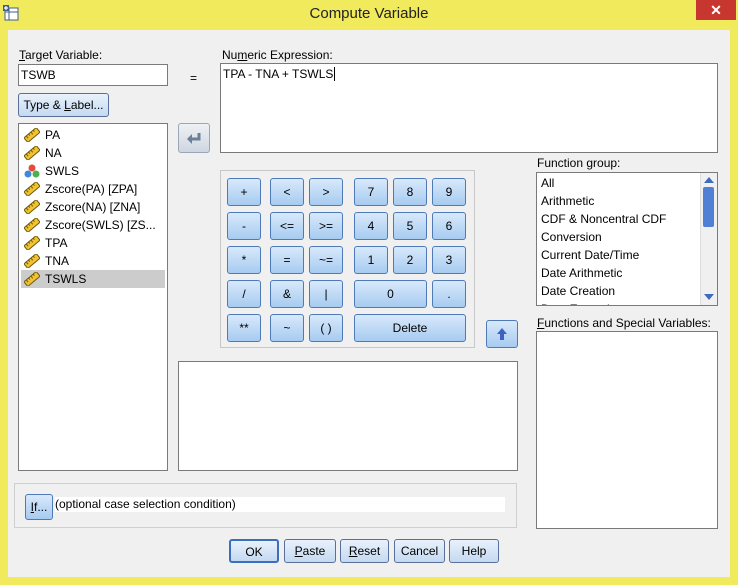  Describe the element at coordinates (624, 323) in the screenshot. I see `functions-special-variables-label: Functions and Special Variables:` at that location.